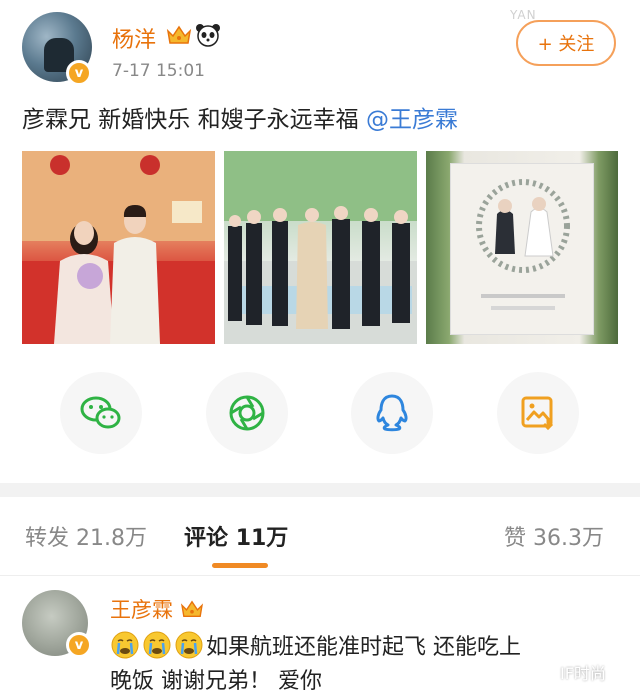 This screenshot has height=700, width=640. I want to click on tab-like: 赞 36.3万, so click(554, 536).